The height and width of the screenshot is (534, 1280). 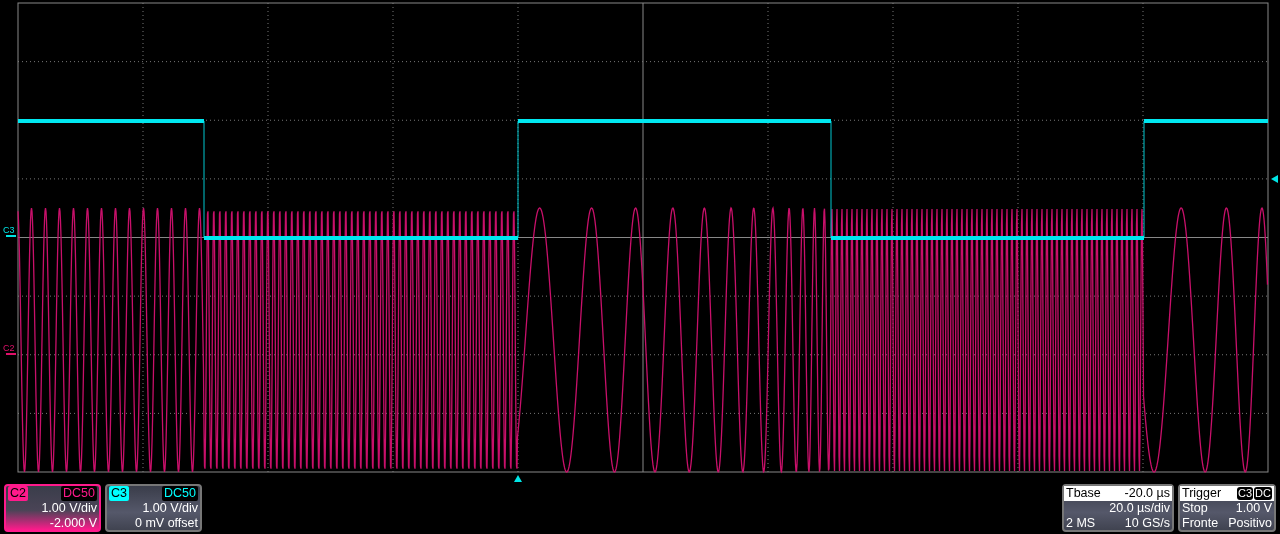 What do you see at coordinates (1139, 508) in the screenshot?
I see `time-per-div: 20.0 µs/div` at bounding box center [1139, 508].